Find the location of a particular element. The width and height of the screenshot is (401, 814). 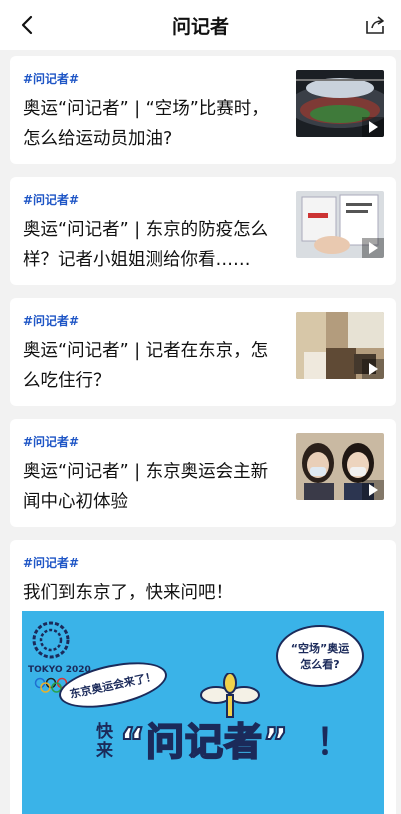

article-card: #问记者# 奥运“问记者” | “空场”比赛时，怎么给运动员加油? is located at coordinates (203, 110).